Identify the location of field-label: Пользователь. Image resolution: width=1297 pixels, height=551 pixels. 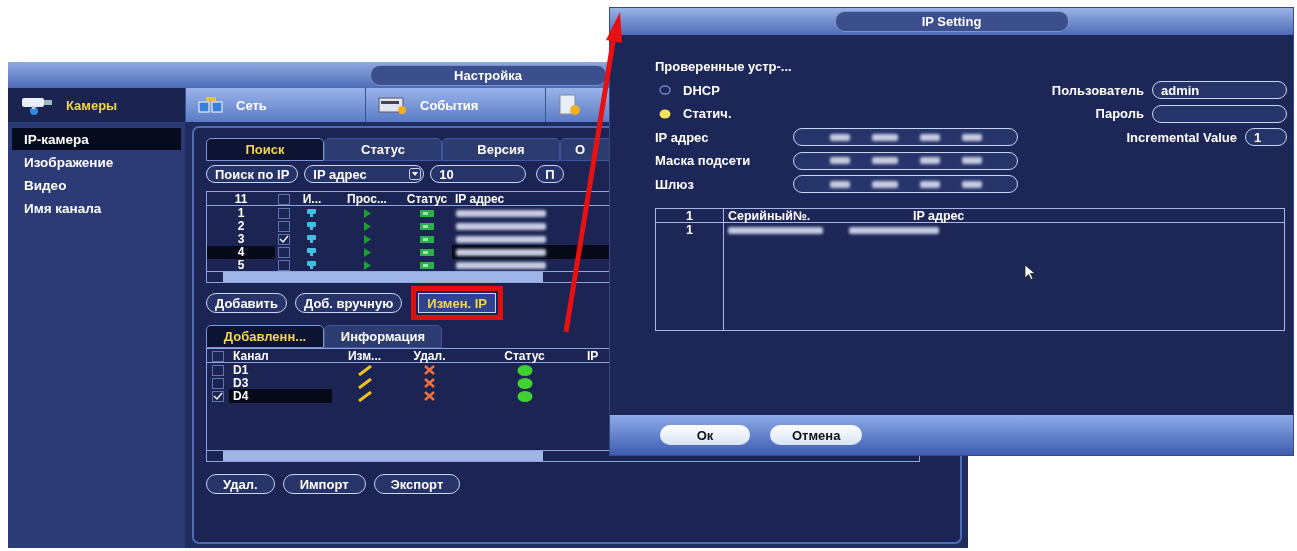
(1097, 90).